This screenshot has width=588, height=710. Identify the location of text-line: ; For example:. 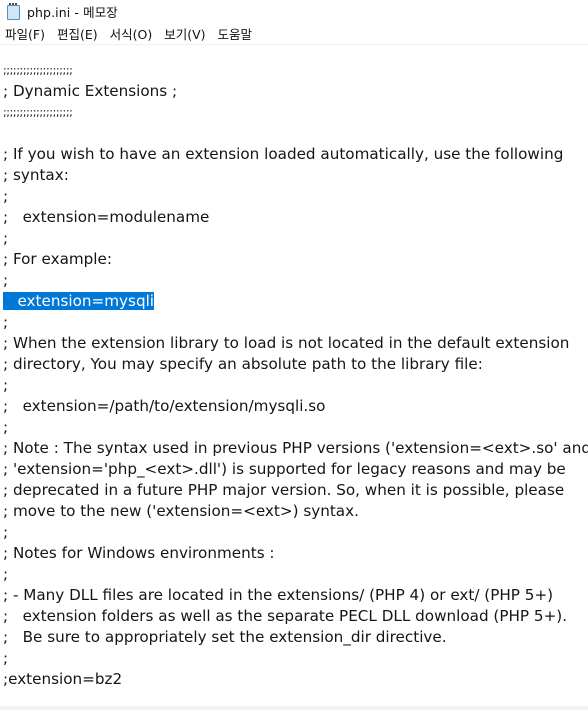
(57, 259).